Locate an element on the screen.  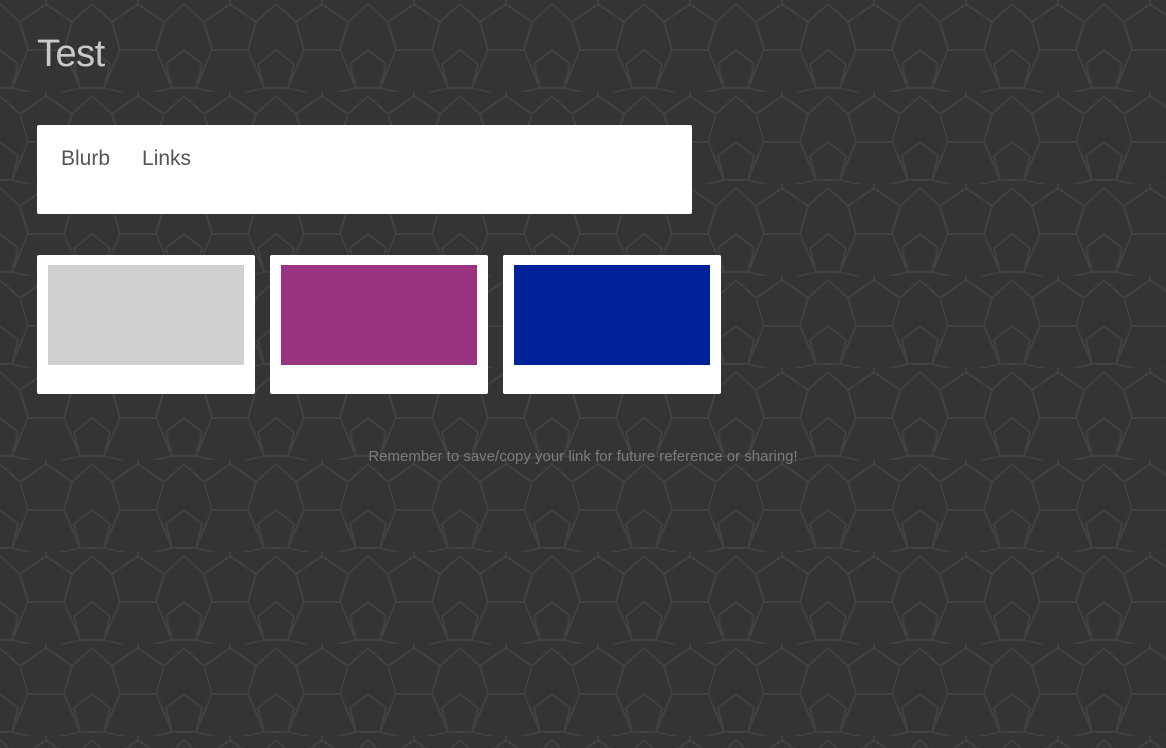
tab-panel: Blurb Links is located at coordinates (364, 169).